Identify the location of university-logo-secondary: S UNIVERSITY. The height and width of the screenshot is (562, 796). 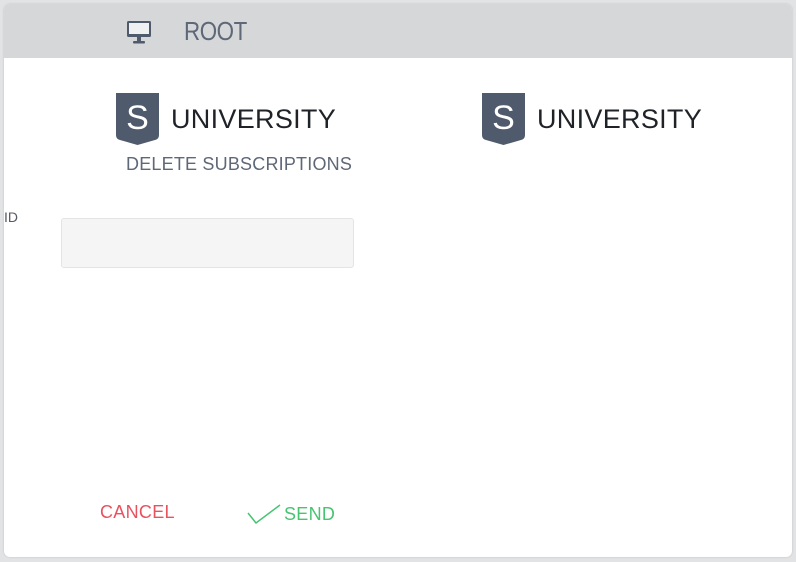
(592, 119).